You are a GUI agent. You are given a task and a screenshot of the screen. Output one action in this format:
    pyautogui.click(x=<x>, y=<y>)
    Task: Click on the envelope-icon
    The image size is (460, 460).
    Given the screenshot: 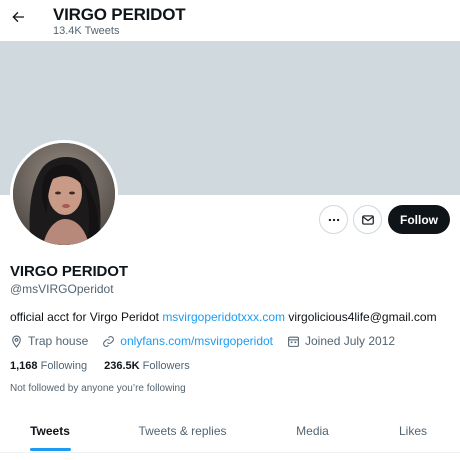 What is the action you would take?
    pyautogui.click(x=367, y=219)
    